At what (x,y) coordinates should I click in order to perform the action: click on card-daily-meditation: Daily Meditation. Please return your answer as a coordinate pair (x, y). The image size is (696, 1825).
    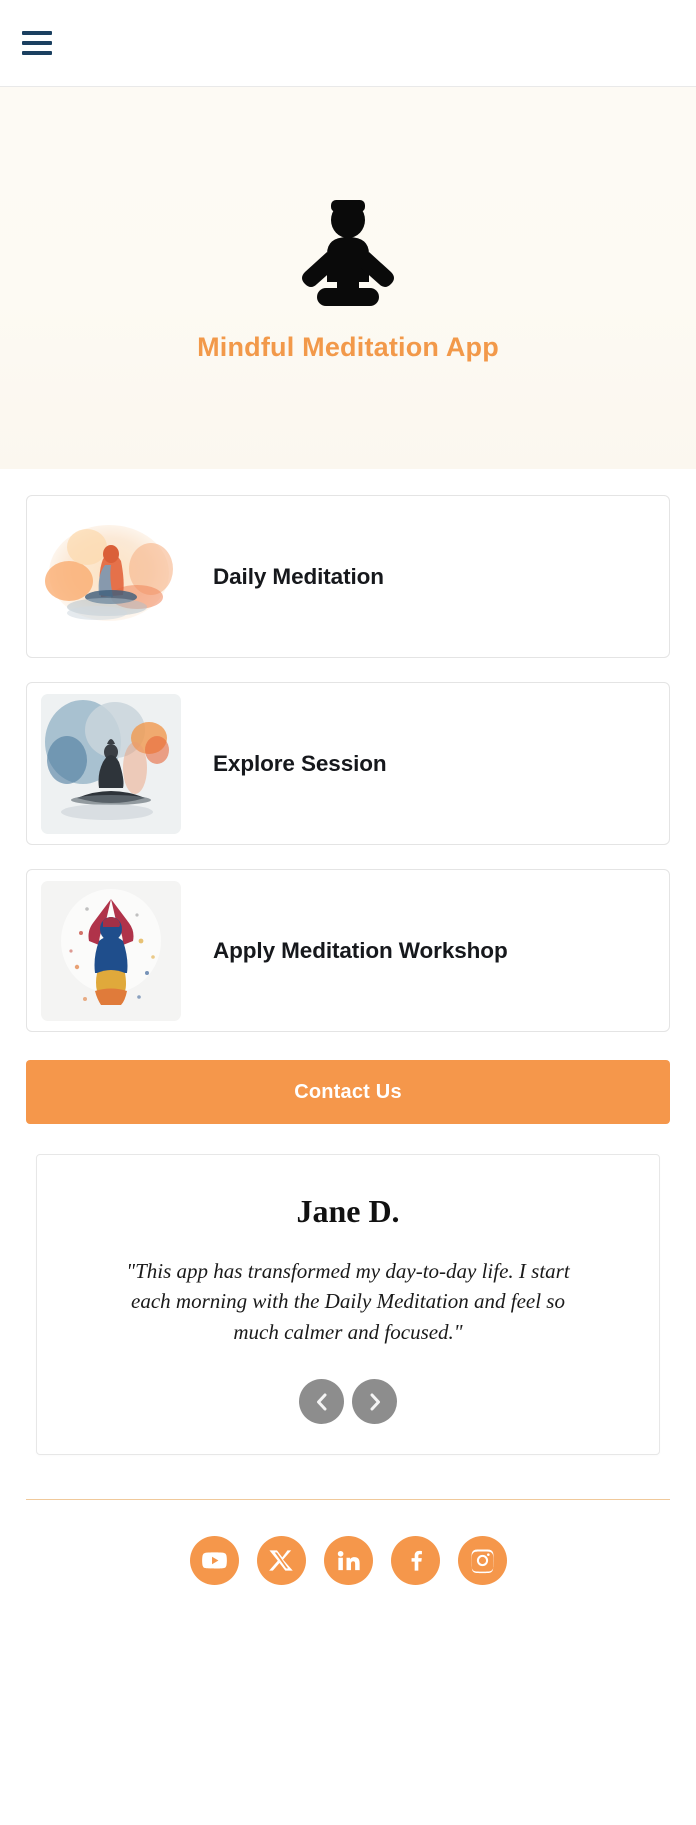
    Looking at the image, I should click on (348, 576).